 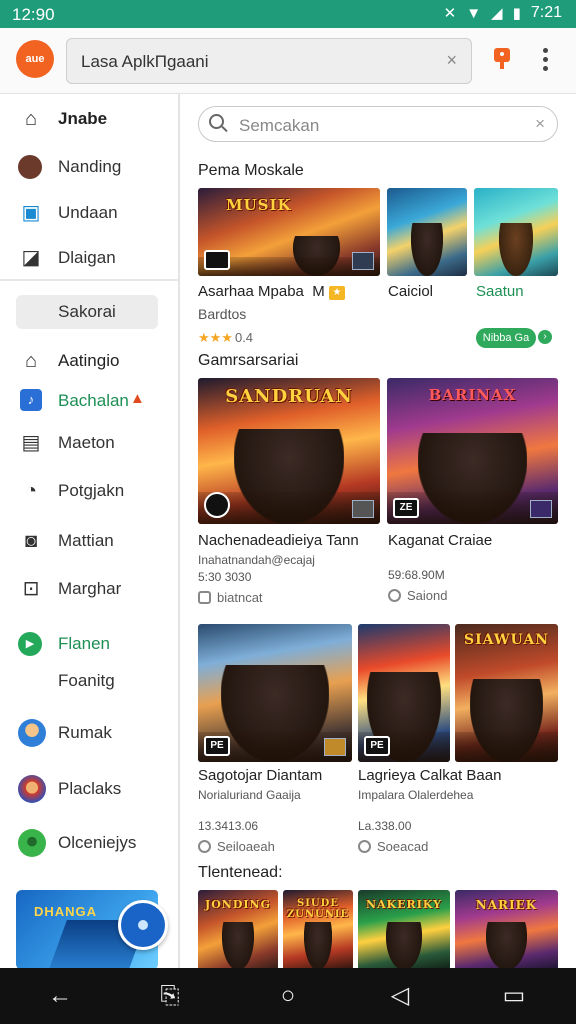 I want to click on game-thumbnail: JONDING, so click(x=238, y=929).